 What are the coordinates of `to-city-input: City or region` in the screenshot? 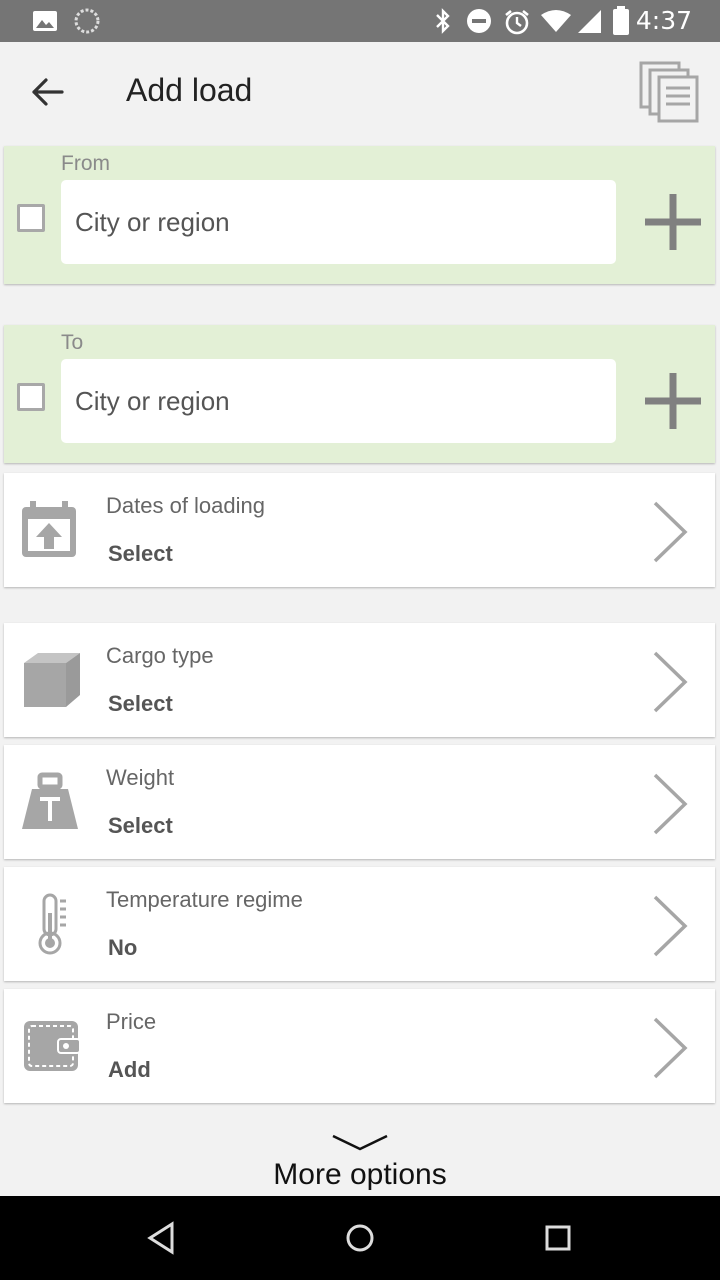 It's located at (338, 401).